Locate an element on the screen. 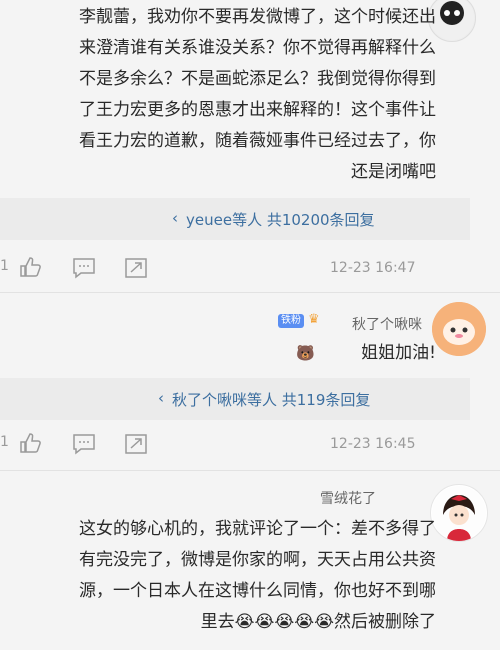 The image size is (500, 650). comment-text-line: 李靓蕾，我劝你不要再发微博了，这个时候还出 is located at coordinates (257, 17).